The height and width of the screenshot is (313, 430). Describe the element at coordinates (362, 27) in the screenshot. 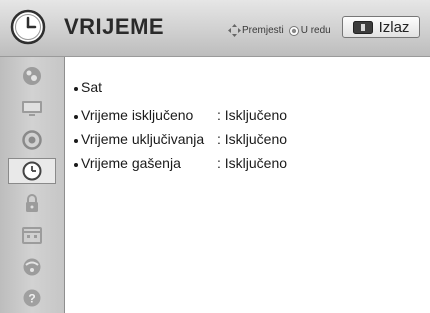

I see `exit-key-icon` at that location.